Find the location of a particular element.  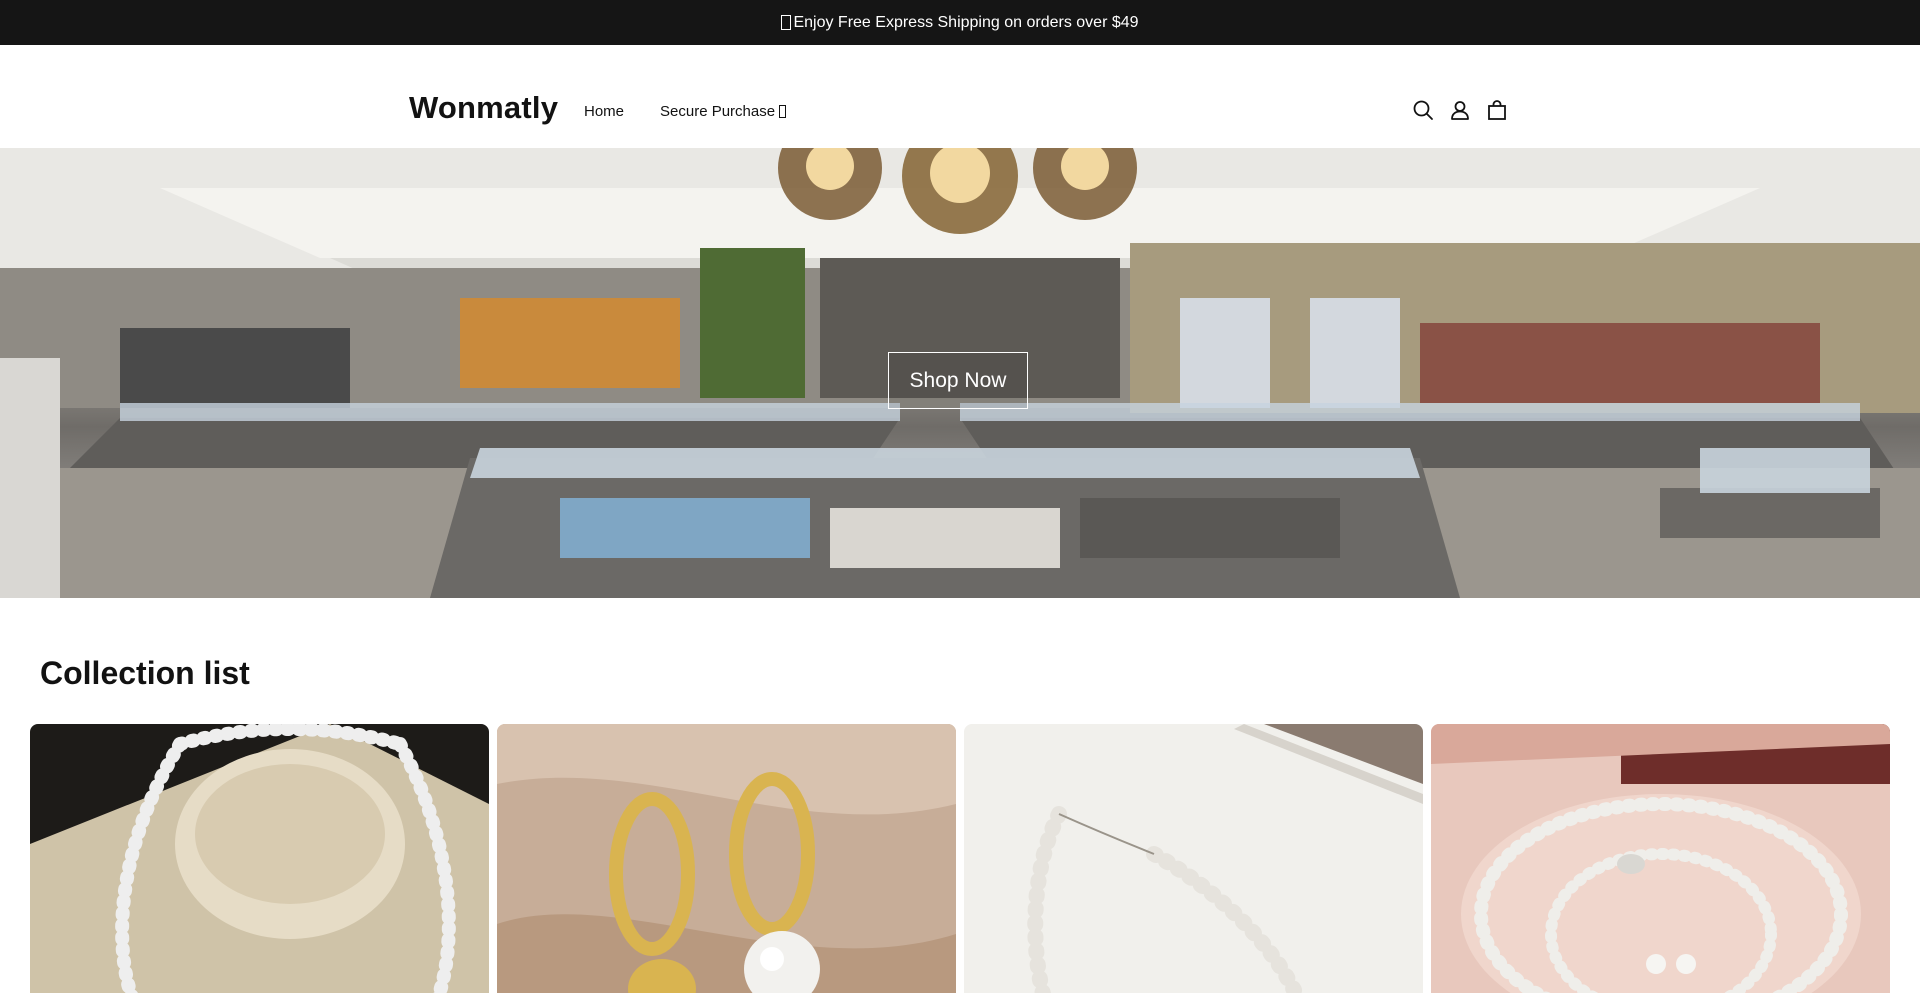

header-icons is located at coordinates (1460, 110).